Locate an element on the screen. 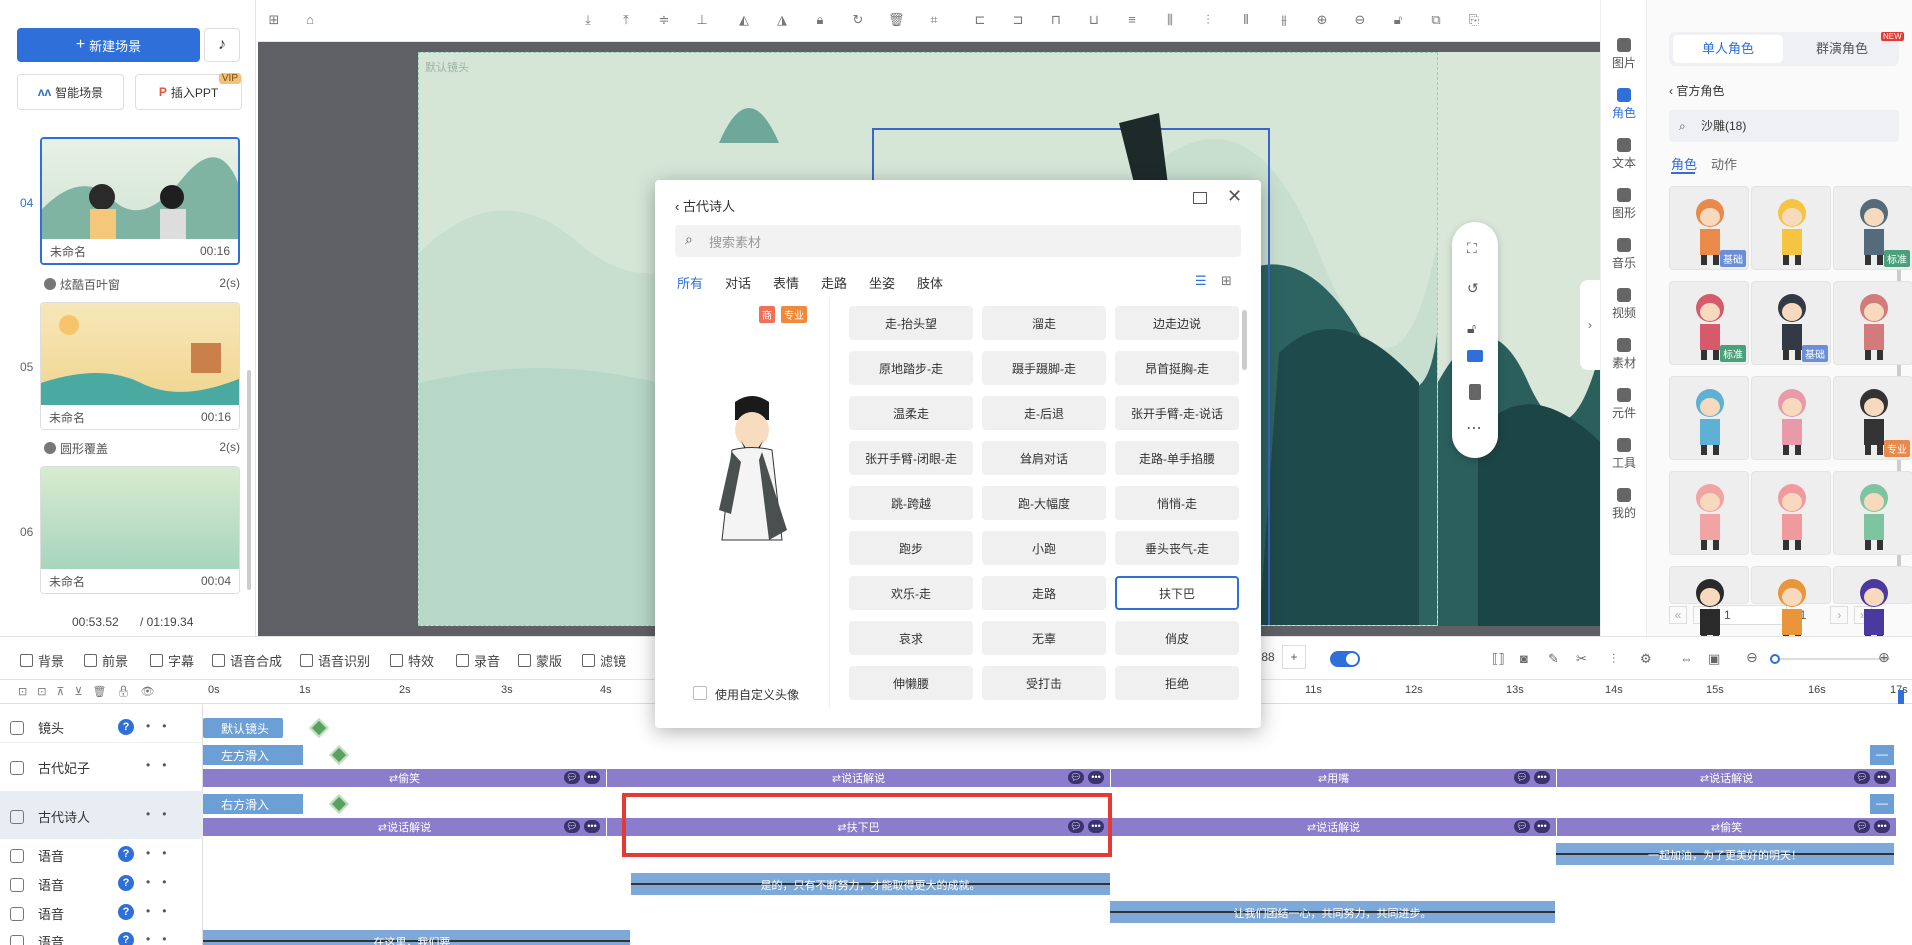  align-h-icon: ⊔ is located at coordinates (1094, 20).